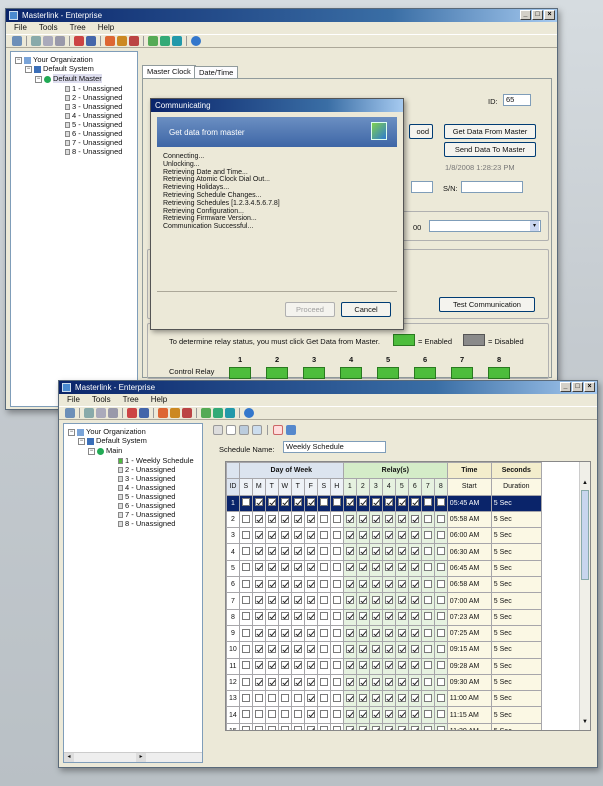  What do you see at coordinates (163, 413) in the screenshot?
I see `clock-icon` at bounding box center [163, 413].